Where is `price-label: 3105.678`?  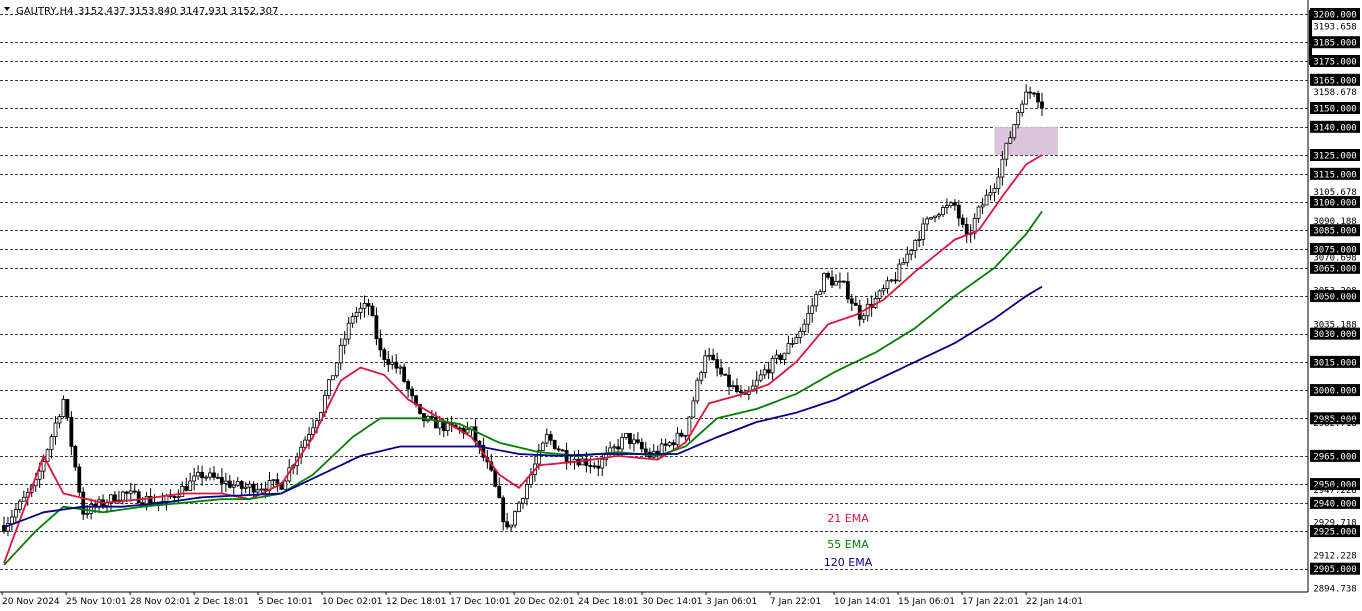
price-label: 3105.678 is located at coordinates (1334, 193).